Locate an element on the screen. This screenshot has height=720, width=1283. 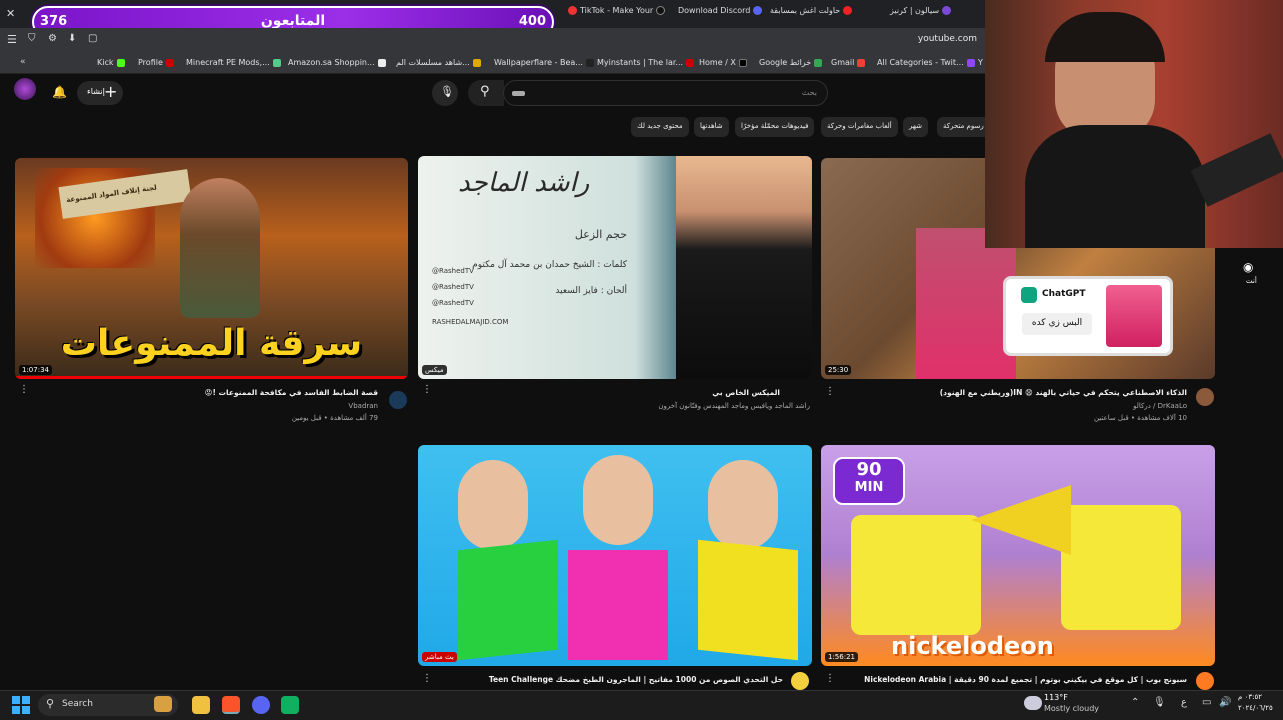
search-icon: ⚲ is located at coordinates (485, 91).